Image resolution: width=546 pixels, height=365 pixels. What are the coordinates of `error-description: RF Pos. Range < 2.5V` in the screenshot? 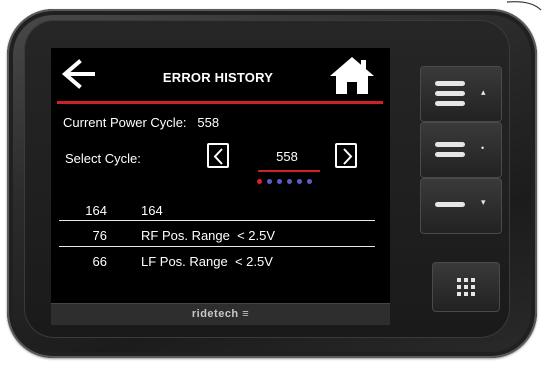 It's located at (208, 235).